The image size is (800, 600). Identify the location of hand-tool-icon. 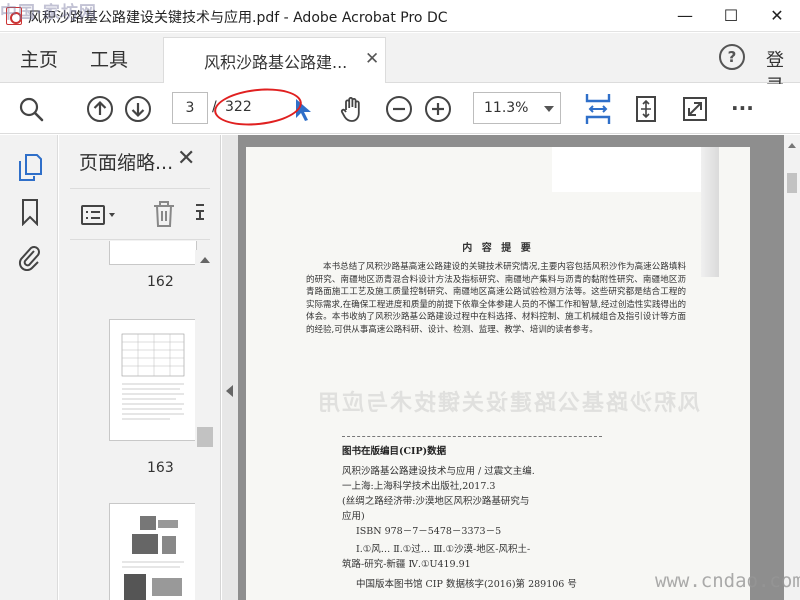
(352, 109).